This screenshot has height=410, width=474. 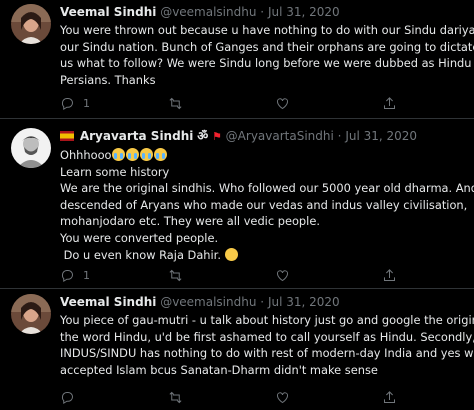 What do you see at coordinates (203, 136) in the screenshot?
I see `om-symbol: ॐ` at bounding box center [203, 136].